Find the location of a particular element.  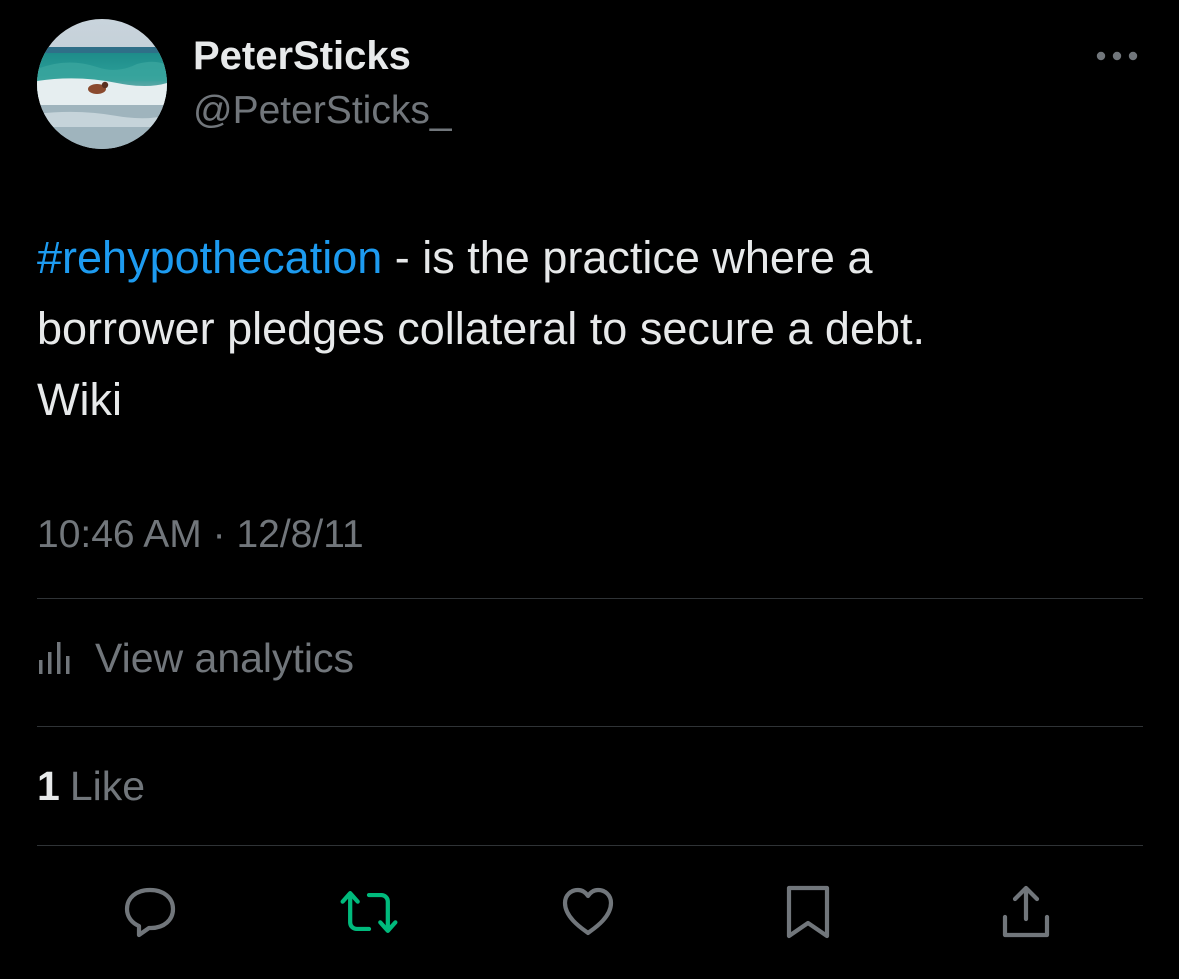

tweet-timestamp: 10:46 AM · 12/8/11 is located at coordinates (200, 535).